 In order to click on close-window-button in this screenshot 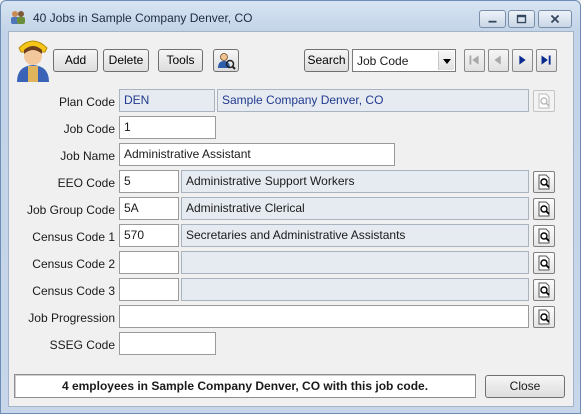, I will do `click(555, 19)`.